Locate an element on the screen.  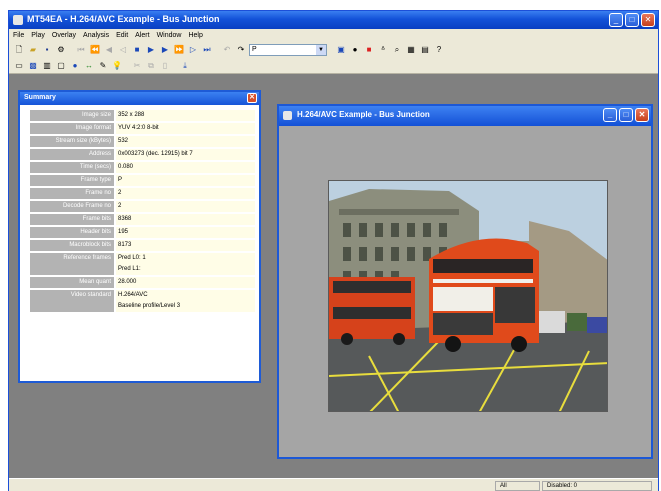
window-layout-icon: ▣ is located at coordinates (341, 50).